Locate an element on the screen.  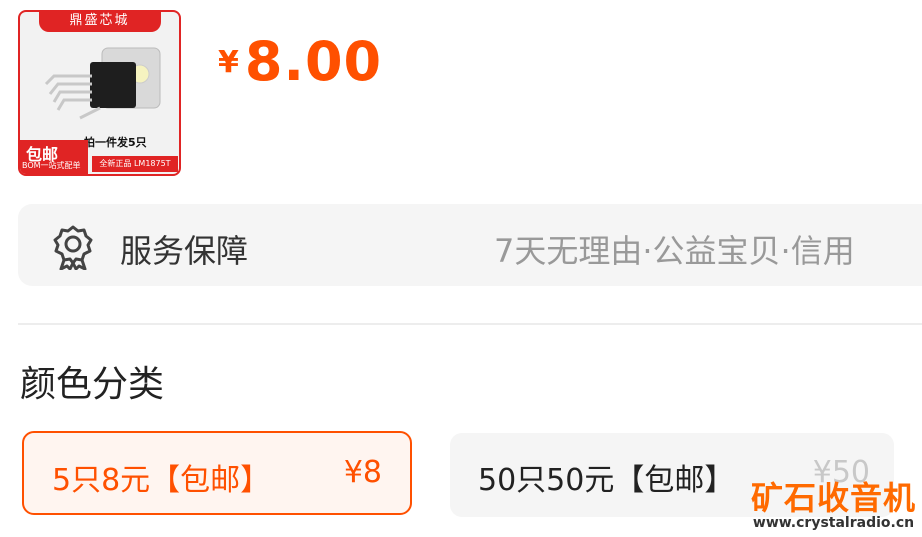
bom-label: BOM一站式配单 is located at coordinates (51, 165).